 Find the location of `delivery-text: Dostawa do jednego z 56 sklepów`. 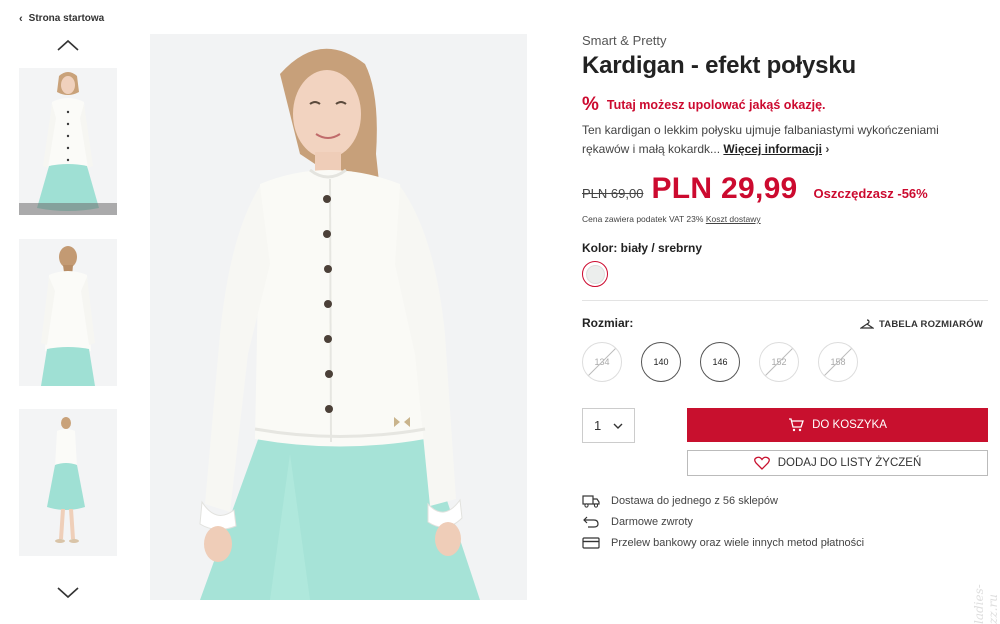

delivery-text: Dostawa do jednego z 56 sklepów is located at coordinates (694, 501).